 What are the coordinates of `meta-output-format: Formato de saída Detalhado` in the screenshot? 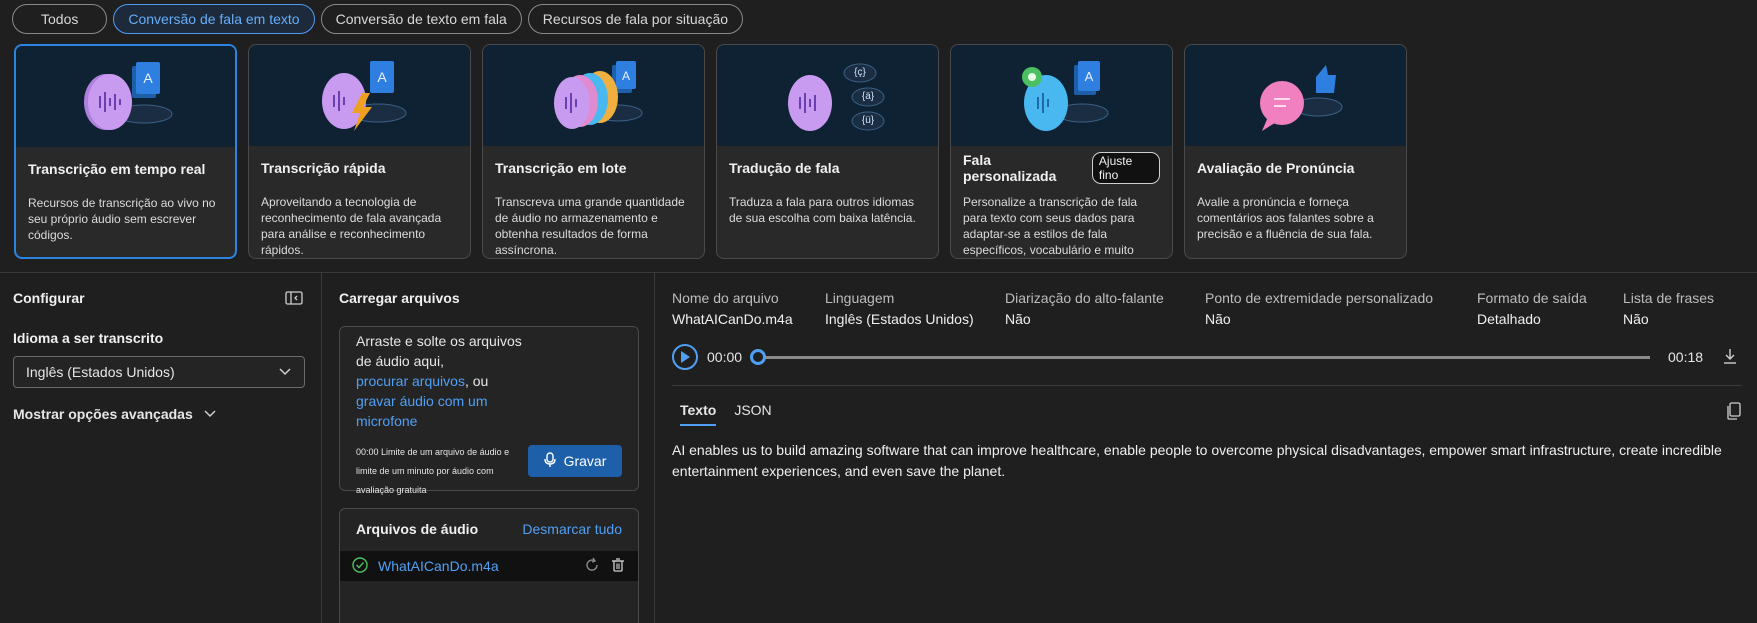 It's located at (1550, 308).